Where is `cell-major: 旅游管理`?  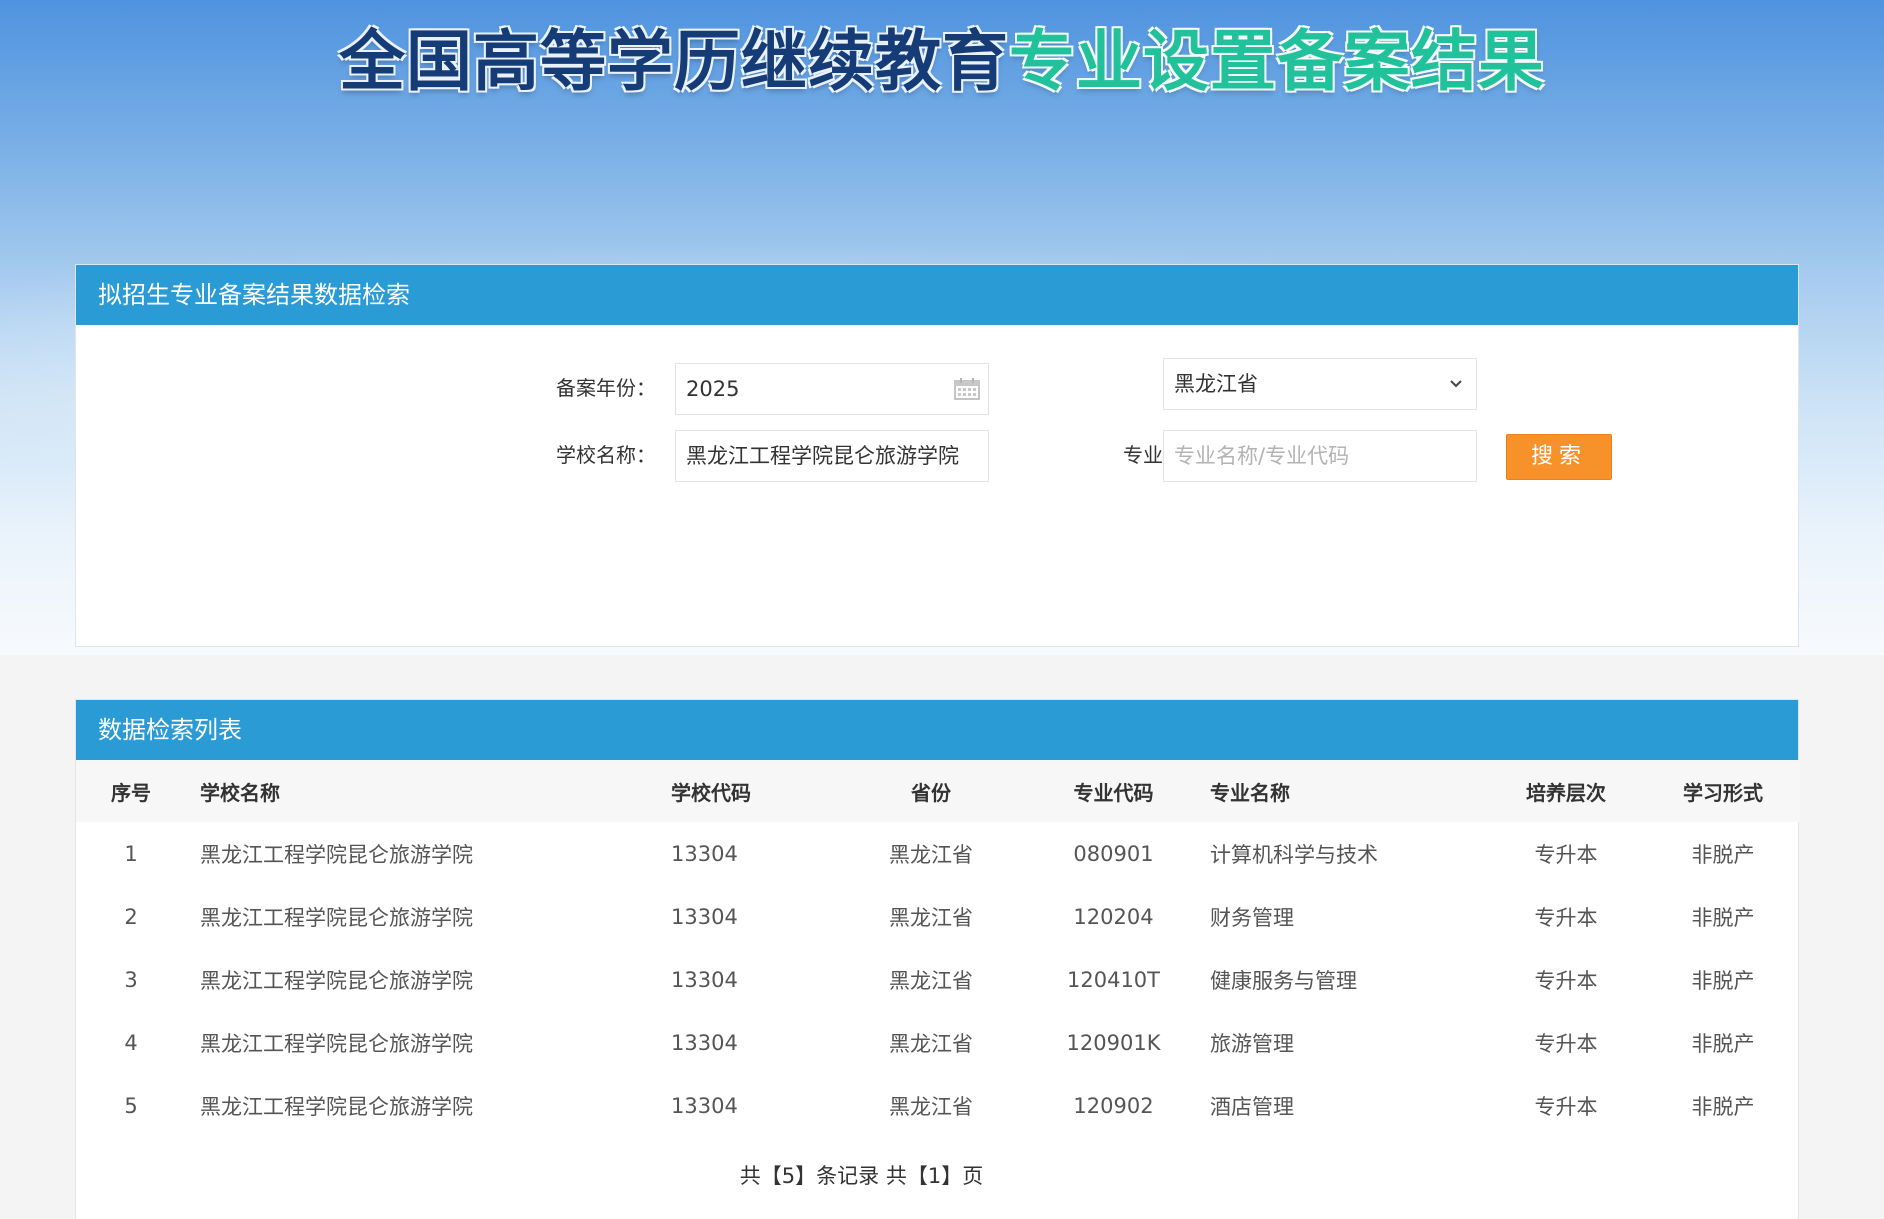 cell-major: 旅游管理 is located at coordinates (1252, 1043).